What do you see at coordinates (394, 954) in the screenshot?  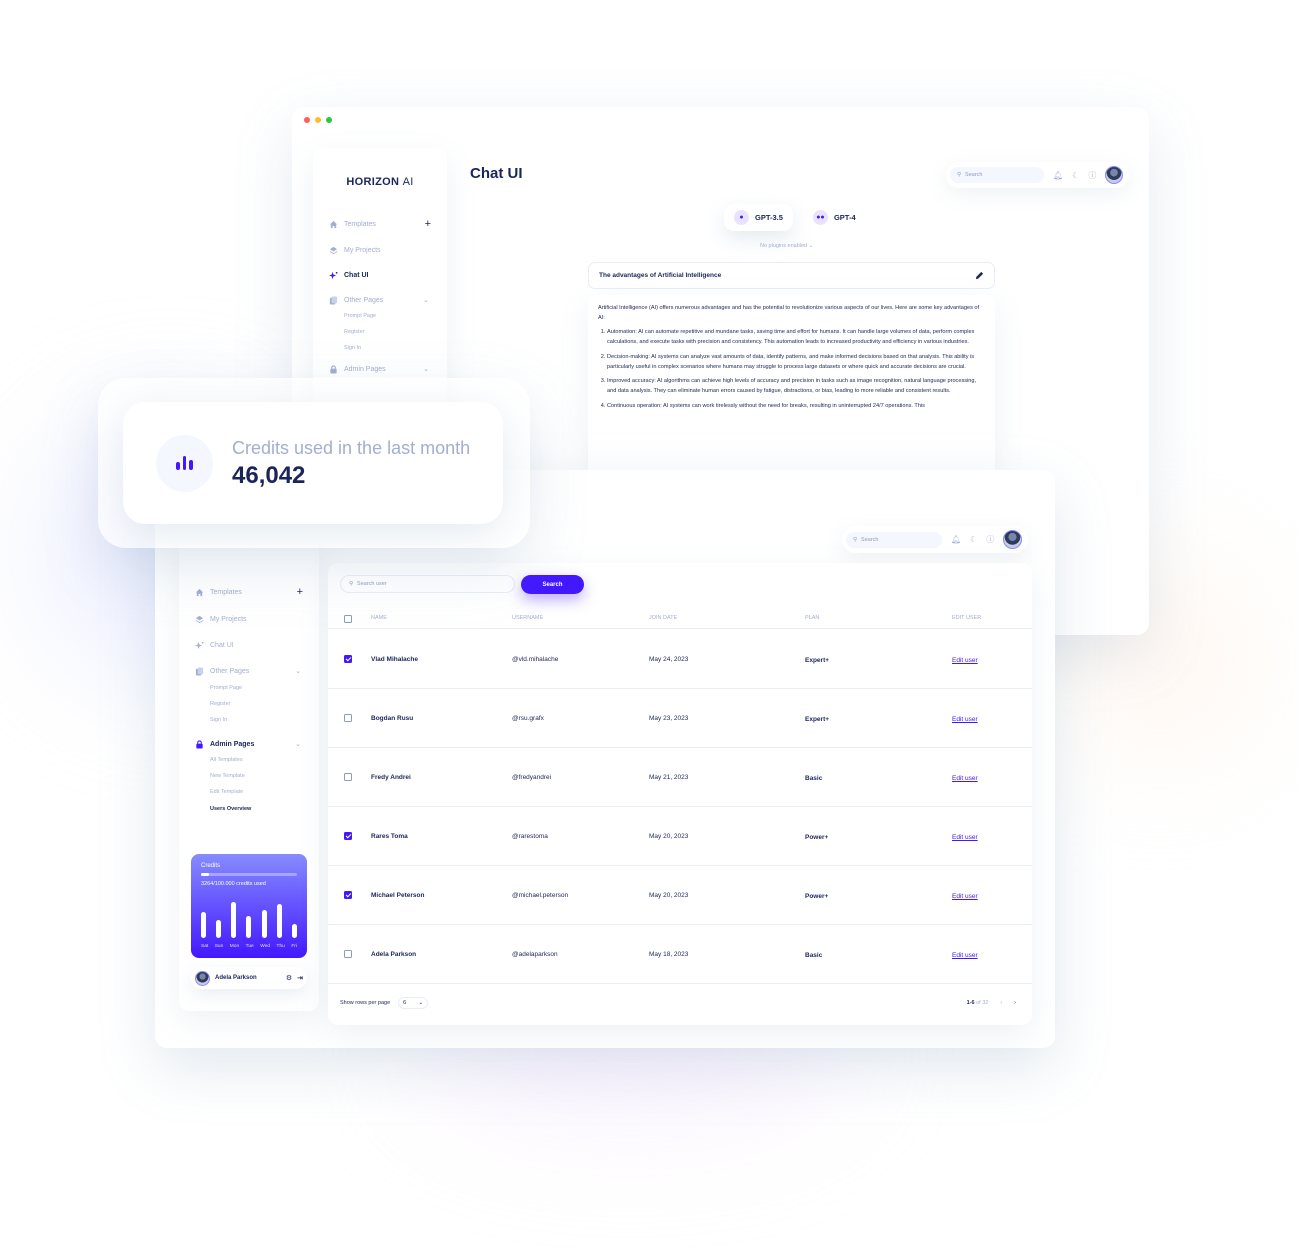 I see `cell-name: Adela Parkson` at bounding box center [394, 954].